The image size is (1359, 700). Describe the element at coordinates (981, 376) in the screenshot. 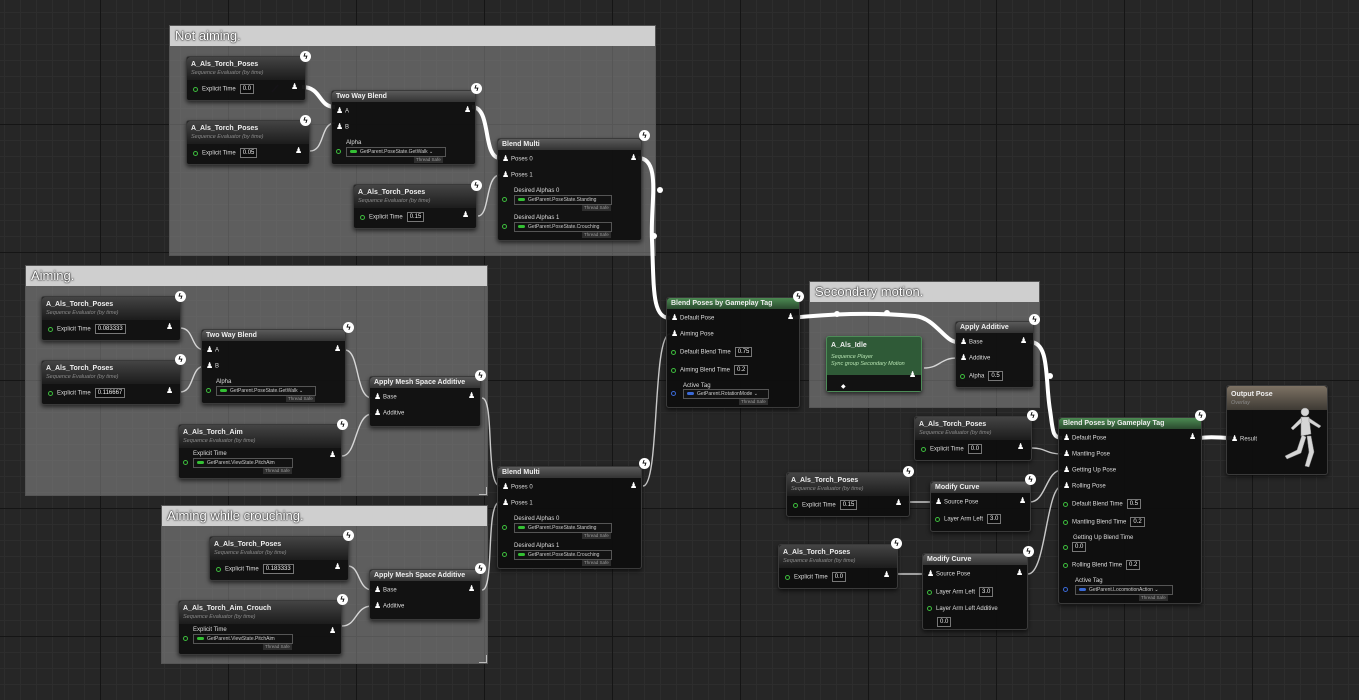

I see `pin-alpha: Alpha 0.5` at that location.